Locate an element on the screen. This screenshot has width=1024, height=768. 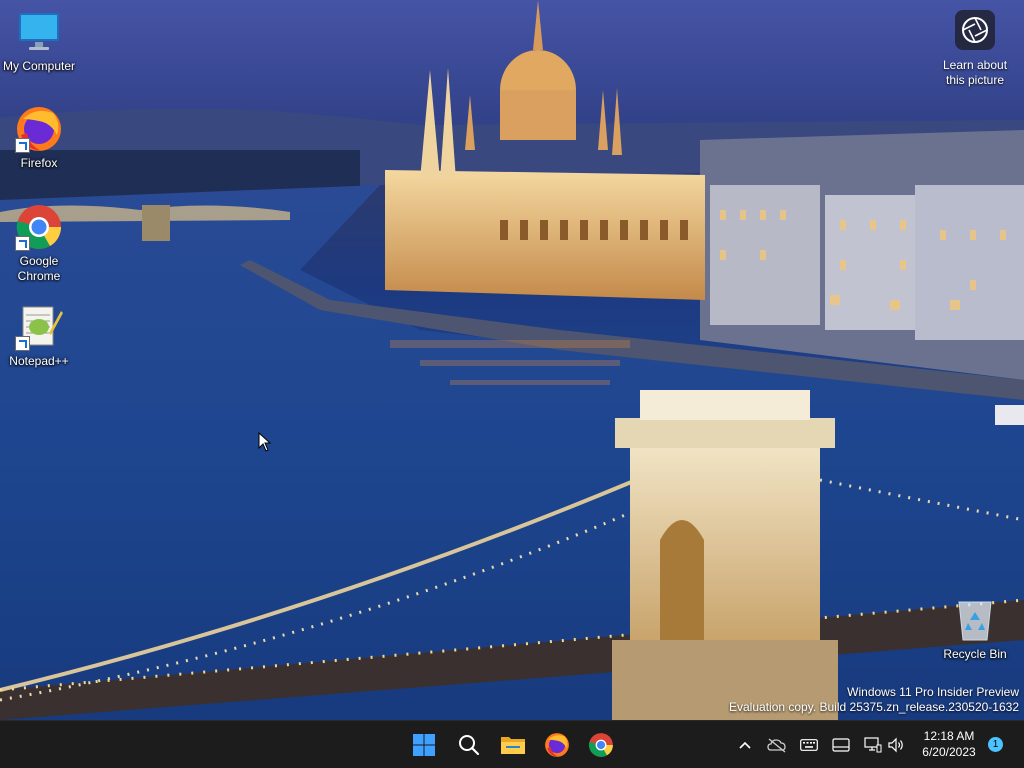
desktop-icon-firefox: Firefox is located at coordinates (39, 138).